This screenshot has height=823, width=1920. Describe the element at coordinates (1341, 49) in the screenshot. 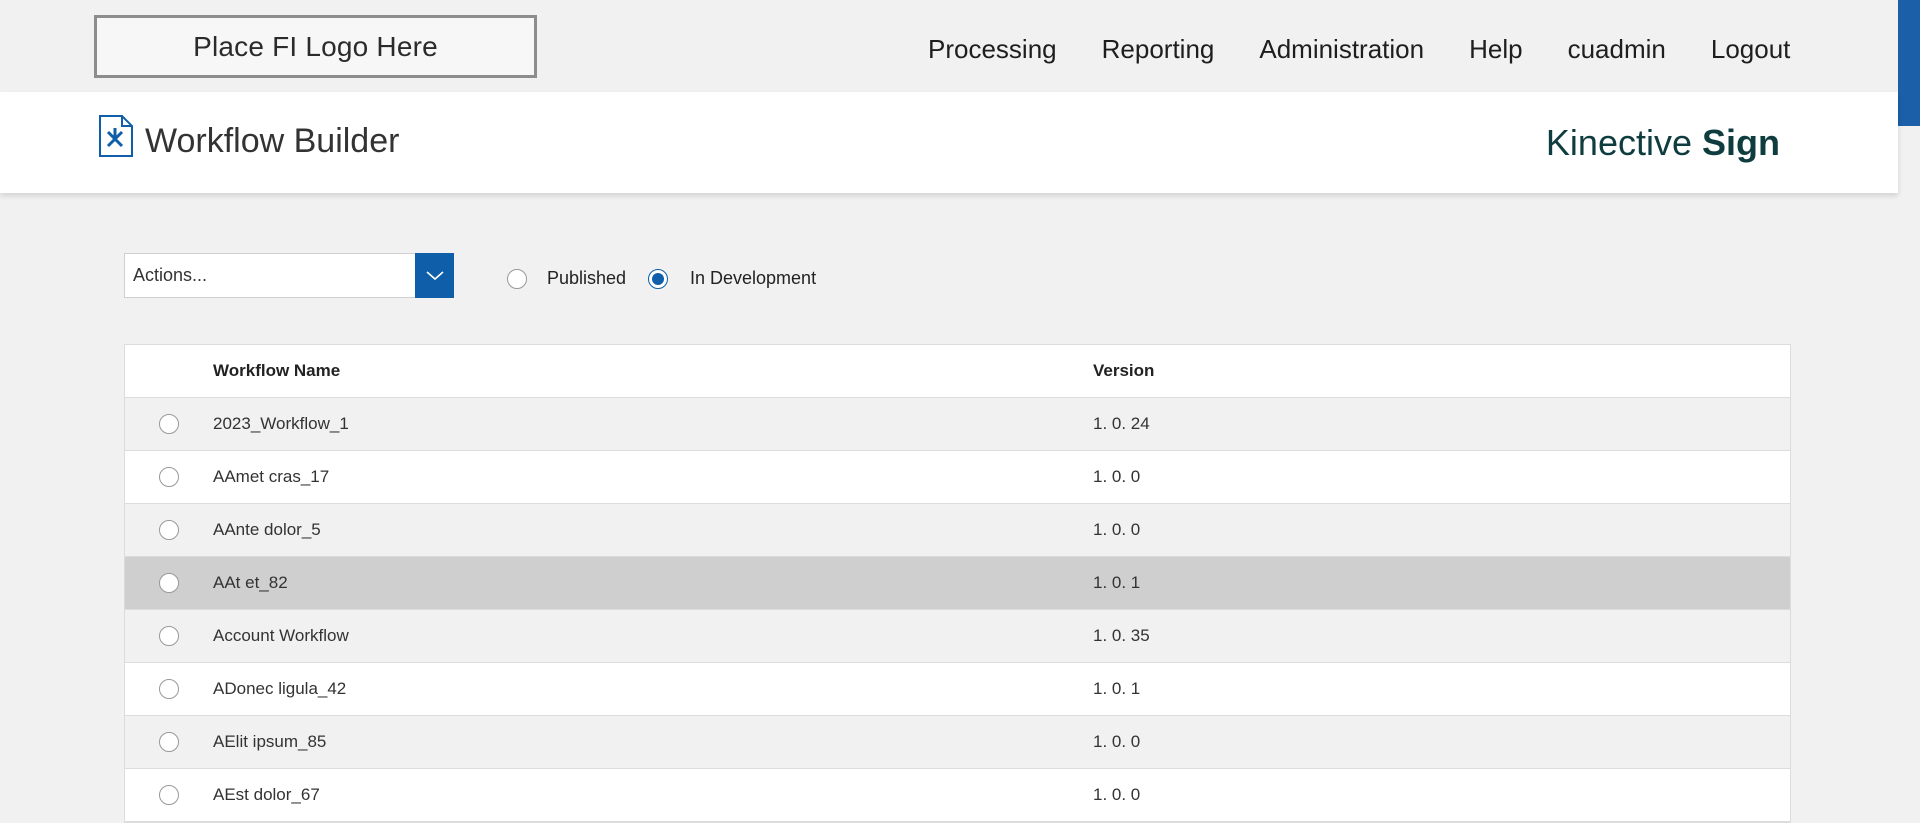

I see `nav-administration: Administration` at that location.